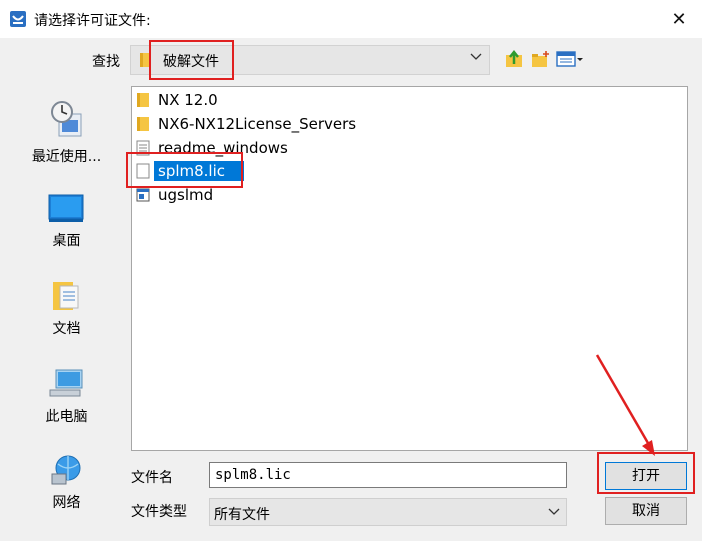  What do you see at coordinates (66, 383) in the screenshot?
I see `computer-icon` at bounding box center [66, 383].